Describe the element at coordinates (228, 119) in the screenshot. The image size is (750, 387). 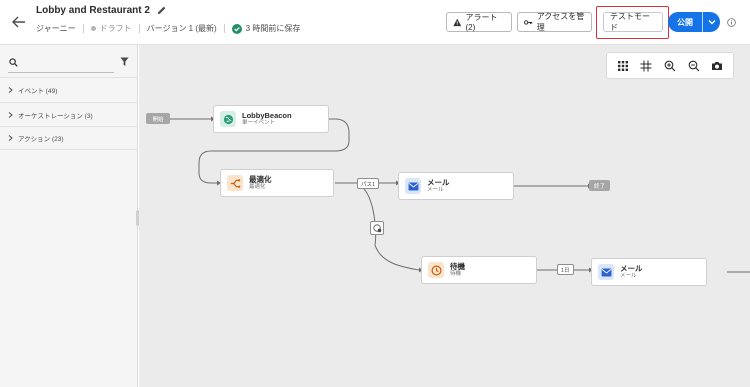
I see `globe-icon` at that location.